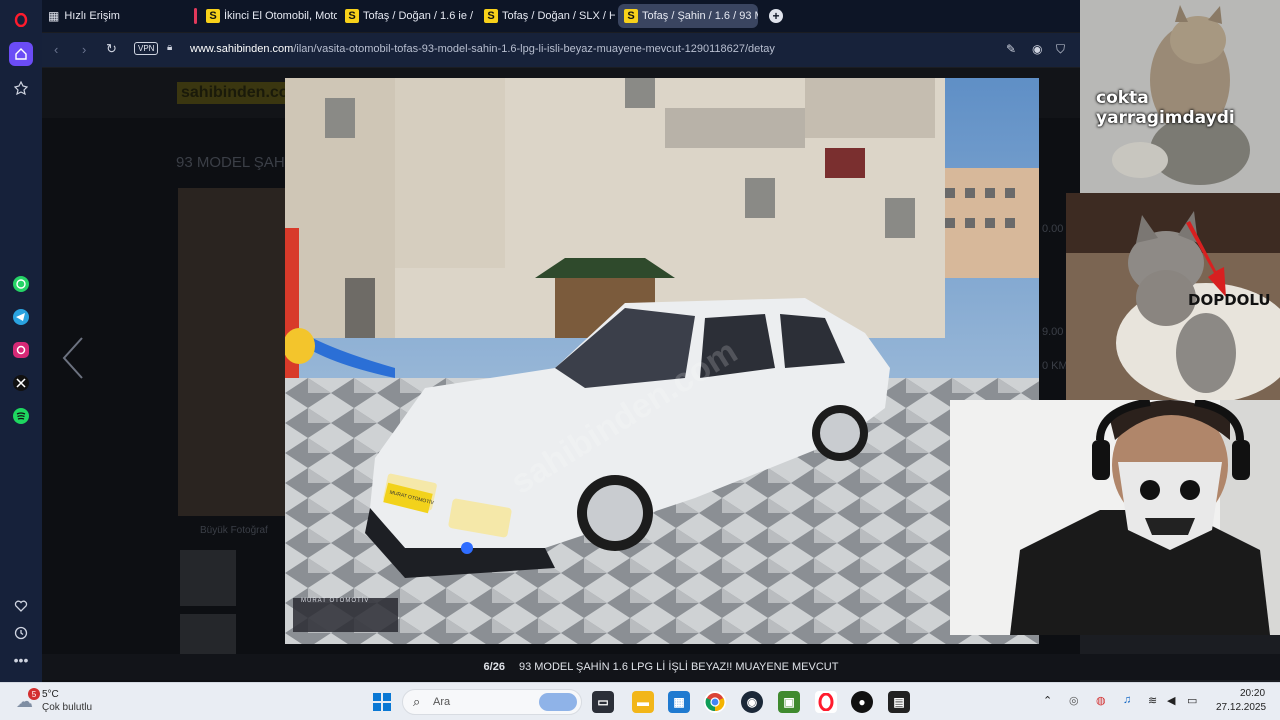  What do you see at coordinates (21, 660) in the screenshot?
I see `more-icon: •••` at bounding box center [21, 660].